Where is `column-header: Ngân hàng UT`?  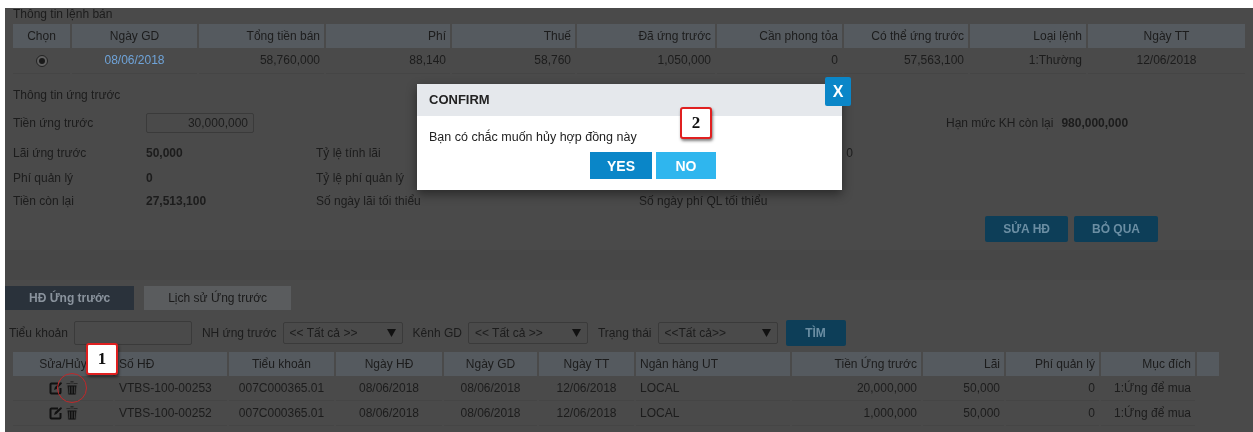 column-header: Ngân hàng UT is located at coordinates (713, 364).